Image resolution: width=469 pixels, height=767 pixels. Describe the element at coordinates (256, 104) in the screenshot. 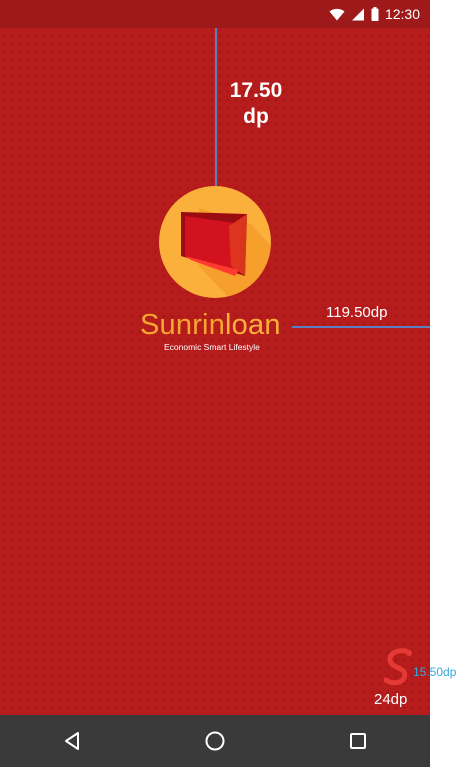

I see `top-spacing-label: 17.50 dp` at that location.